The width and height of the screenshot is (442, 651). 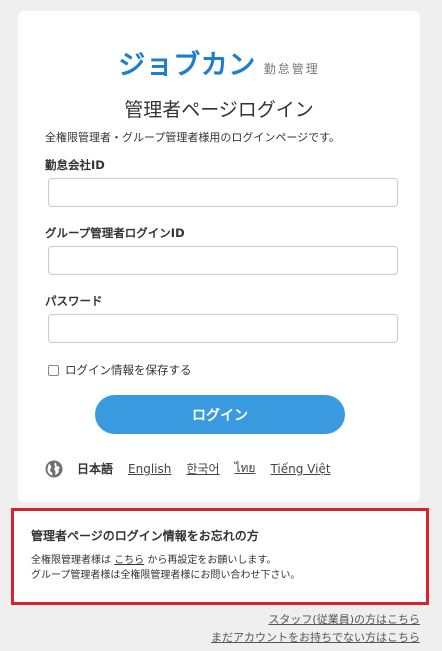 What do you see at coordinates (300, 469) in the screenshot?
I see `language-vietnamese-link: Tiếng Việt` at bounding box center [300, 469].